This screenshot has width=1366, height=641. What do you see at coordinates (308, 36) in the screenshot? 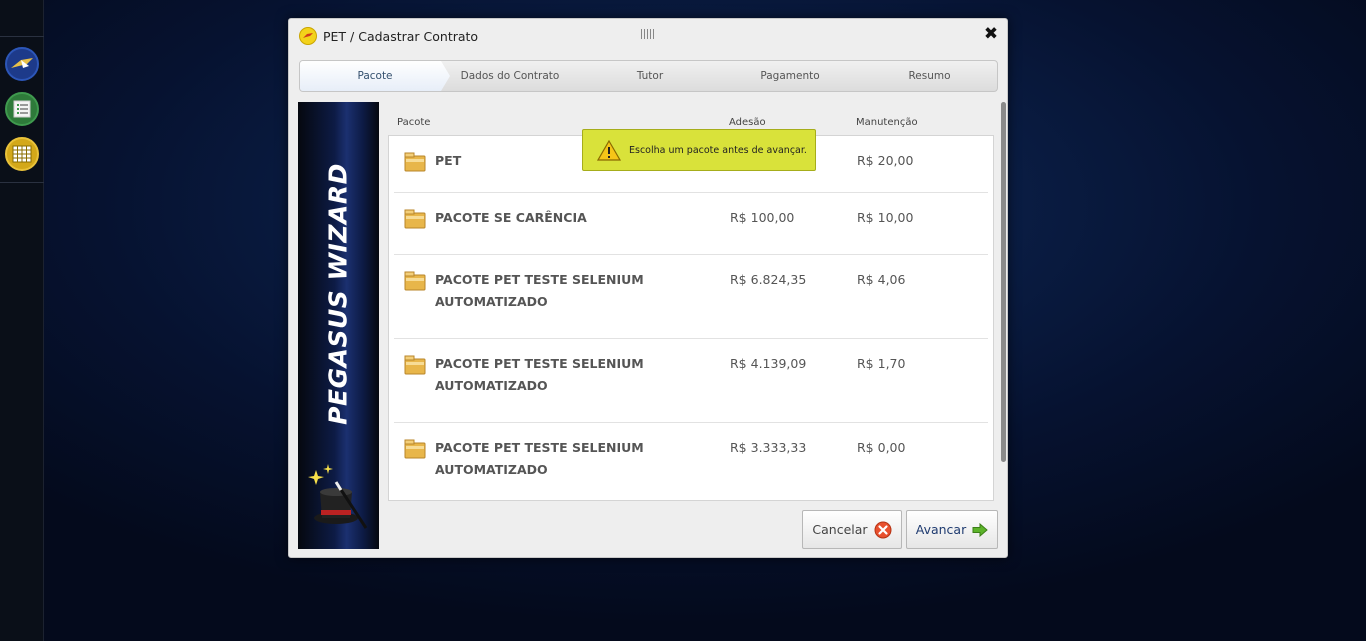
I see `pet-app-icon` at bounding box center [308, 36].